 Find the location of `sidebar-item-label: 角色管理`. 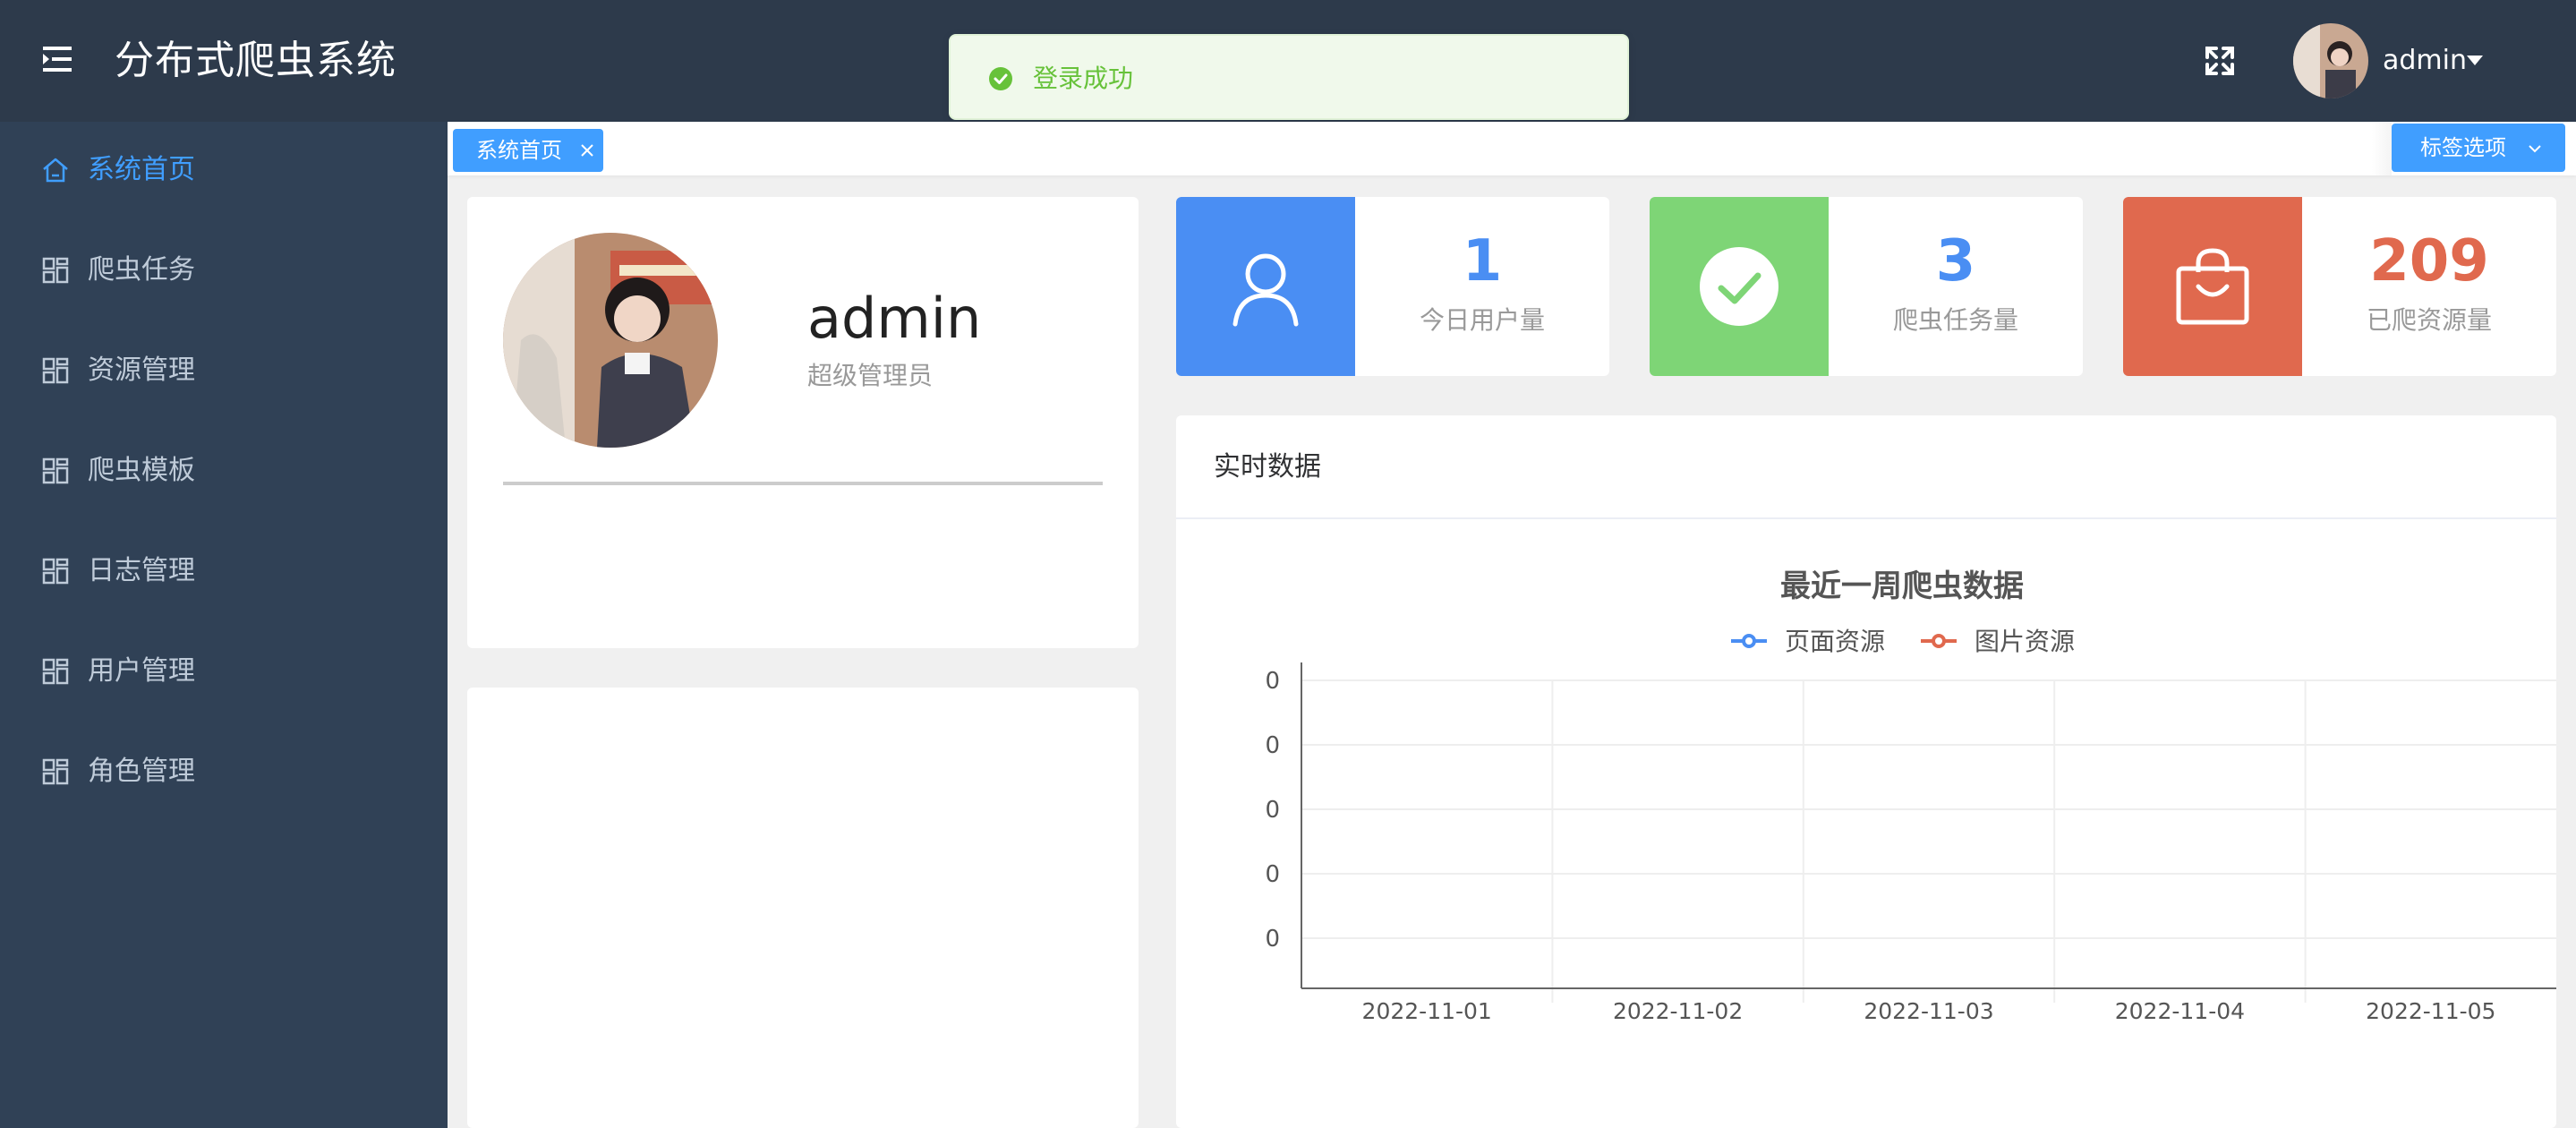

sidebar-item-label: 角色管理 is located at coordinates (141, 771).